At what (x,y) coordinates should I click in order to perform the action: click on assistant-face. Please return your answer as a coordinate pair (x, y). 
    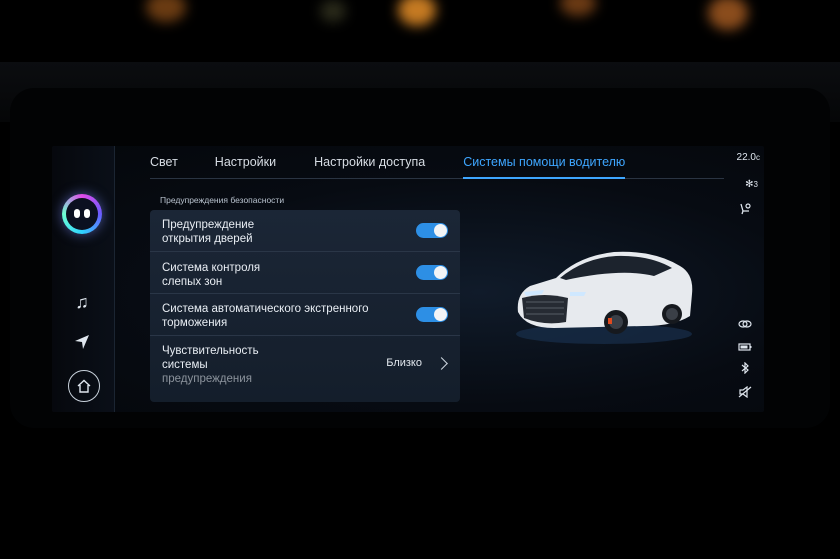
    Looking at the image, I should click on (82, 214).